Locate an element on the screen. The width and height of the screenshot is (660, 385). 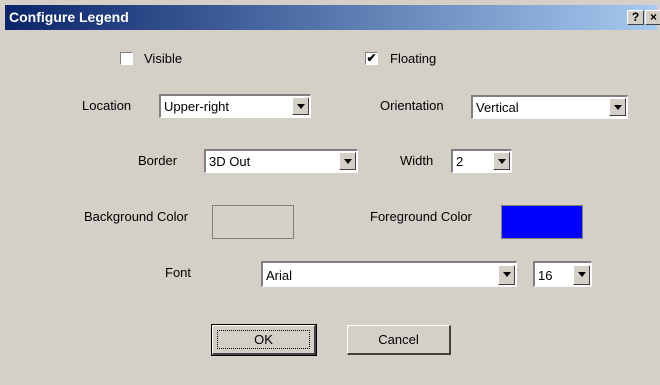
width-label: Width is located at coordinates (417, 160).